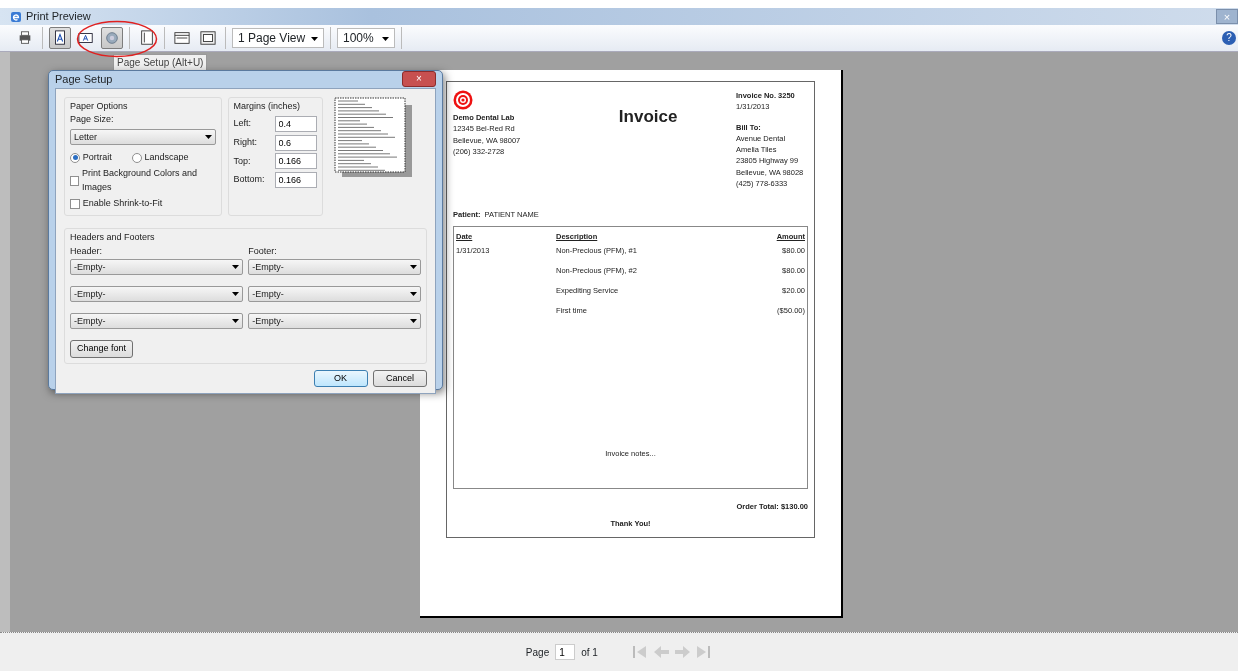 This screenshot has width=1238, height=671. Describe the element at coordinates (99, 106) in the screenshot. I see `group-label: Paper Options` at that location.